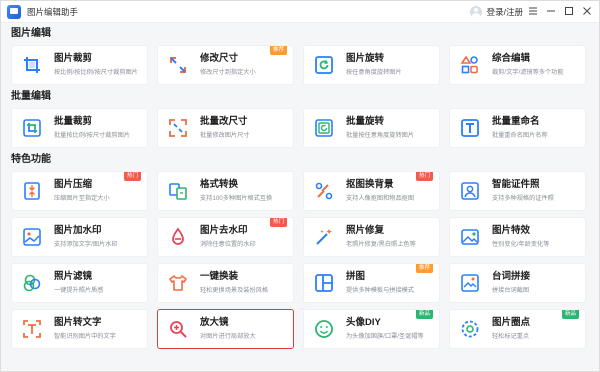 This screenshot has width=600, height=372. I want to click on feature-card-compress: 图片压缩 压缩图片至指定大小 热门, so click(79, 191).